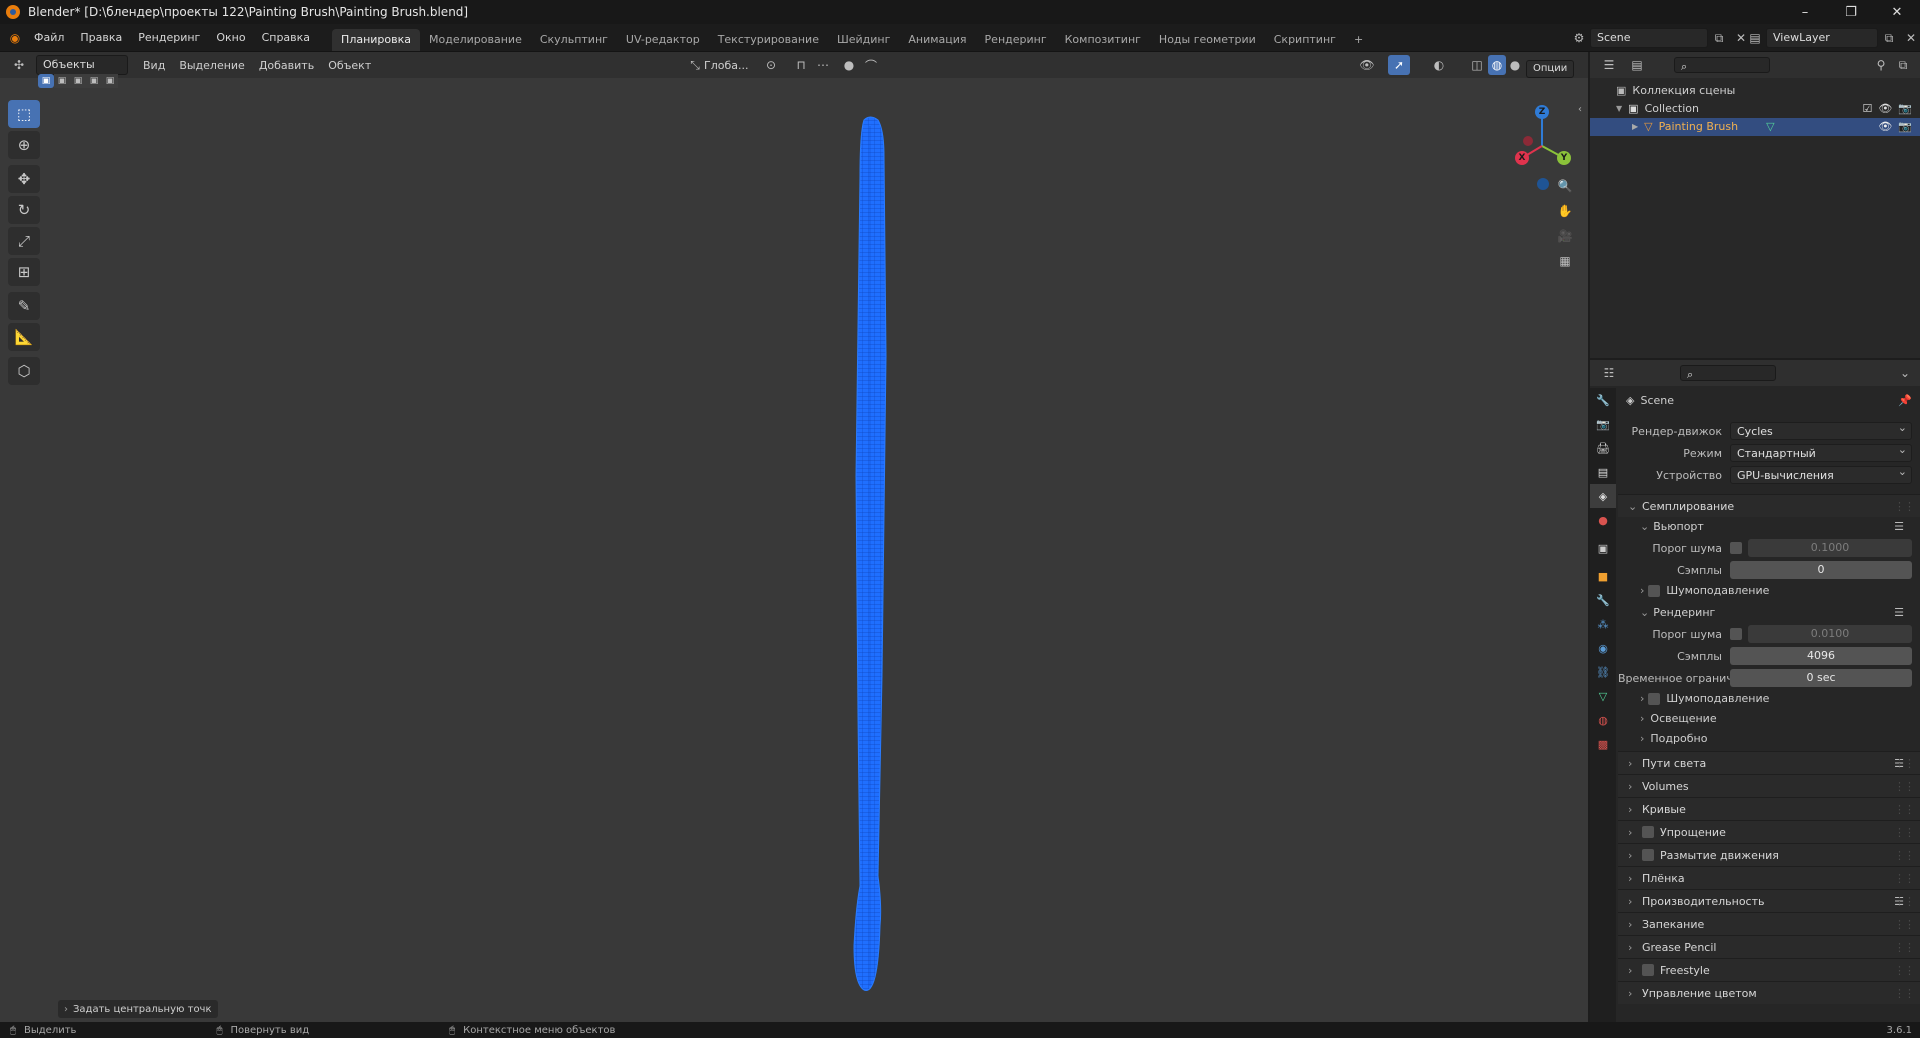  I want to click on display-mode-icon: ▤, so click(1637, 65).